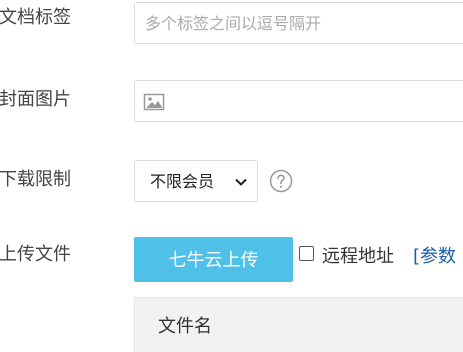 Image resolution: width=463 pixels, height=352 pixels. What do you see at coordinates (434, 257) in the screenshot?
I see `params-link: [参数` at bounding box center [434, 257].